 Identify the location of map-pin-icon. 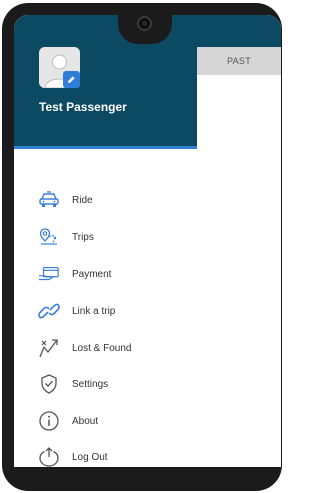
(49, 237).